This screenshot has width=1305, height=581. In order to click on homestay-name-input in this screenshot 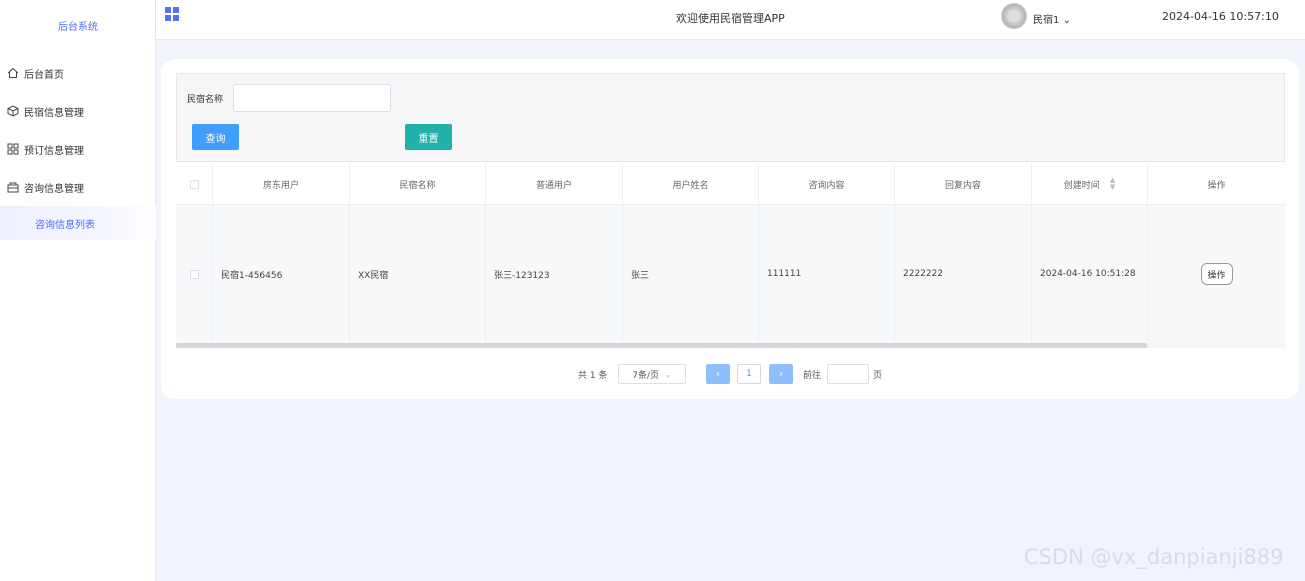, I will do `click(312, 98)`.